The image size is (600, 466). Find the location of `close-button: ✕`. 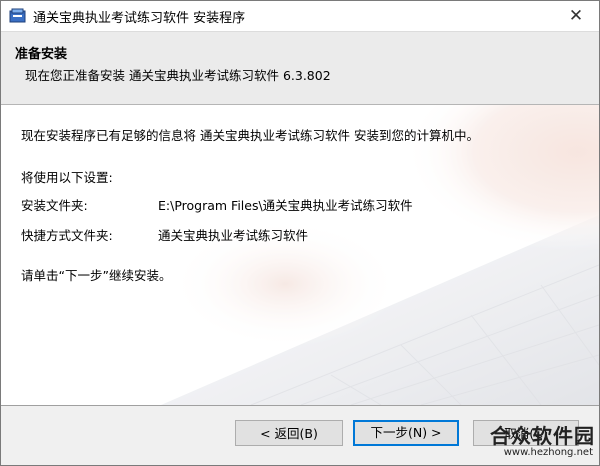

close-button: ✕ is located at coordinates (576, 16).